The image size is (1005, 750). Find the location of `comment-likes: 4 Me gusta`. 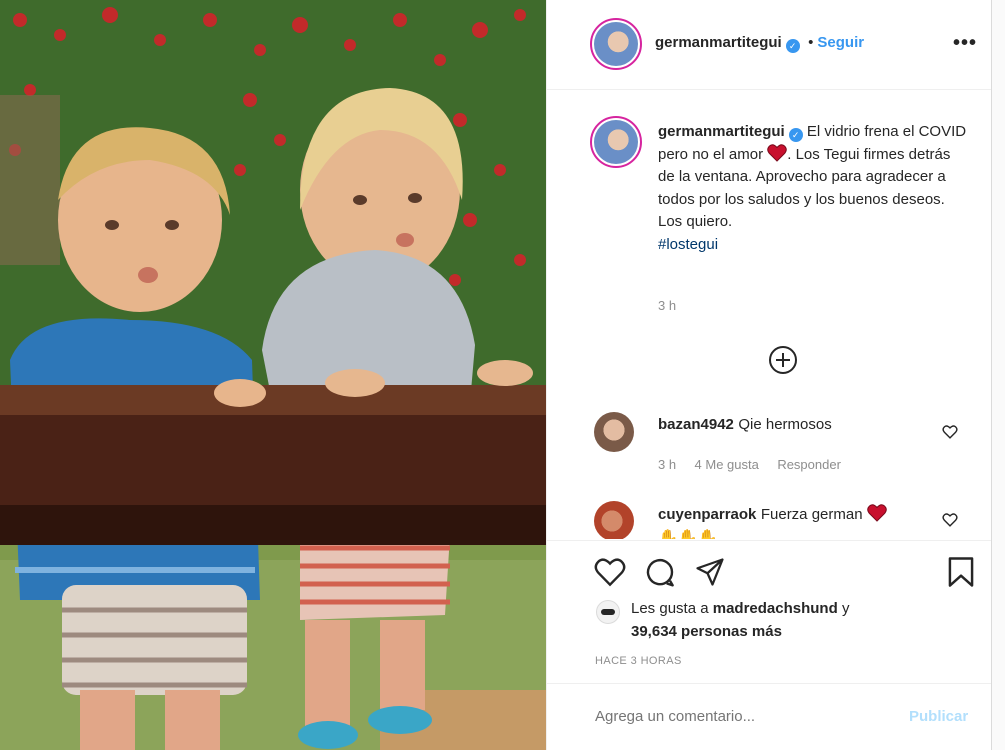

comment-likes: 4 Me gusta is located at coordinates (727, 464).